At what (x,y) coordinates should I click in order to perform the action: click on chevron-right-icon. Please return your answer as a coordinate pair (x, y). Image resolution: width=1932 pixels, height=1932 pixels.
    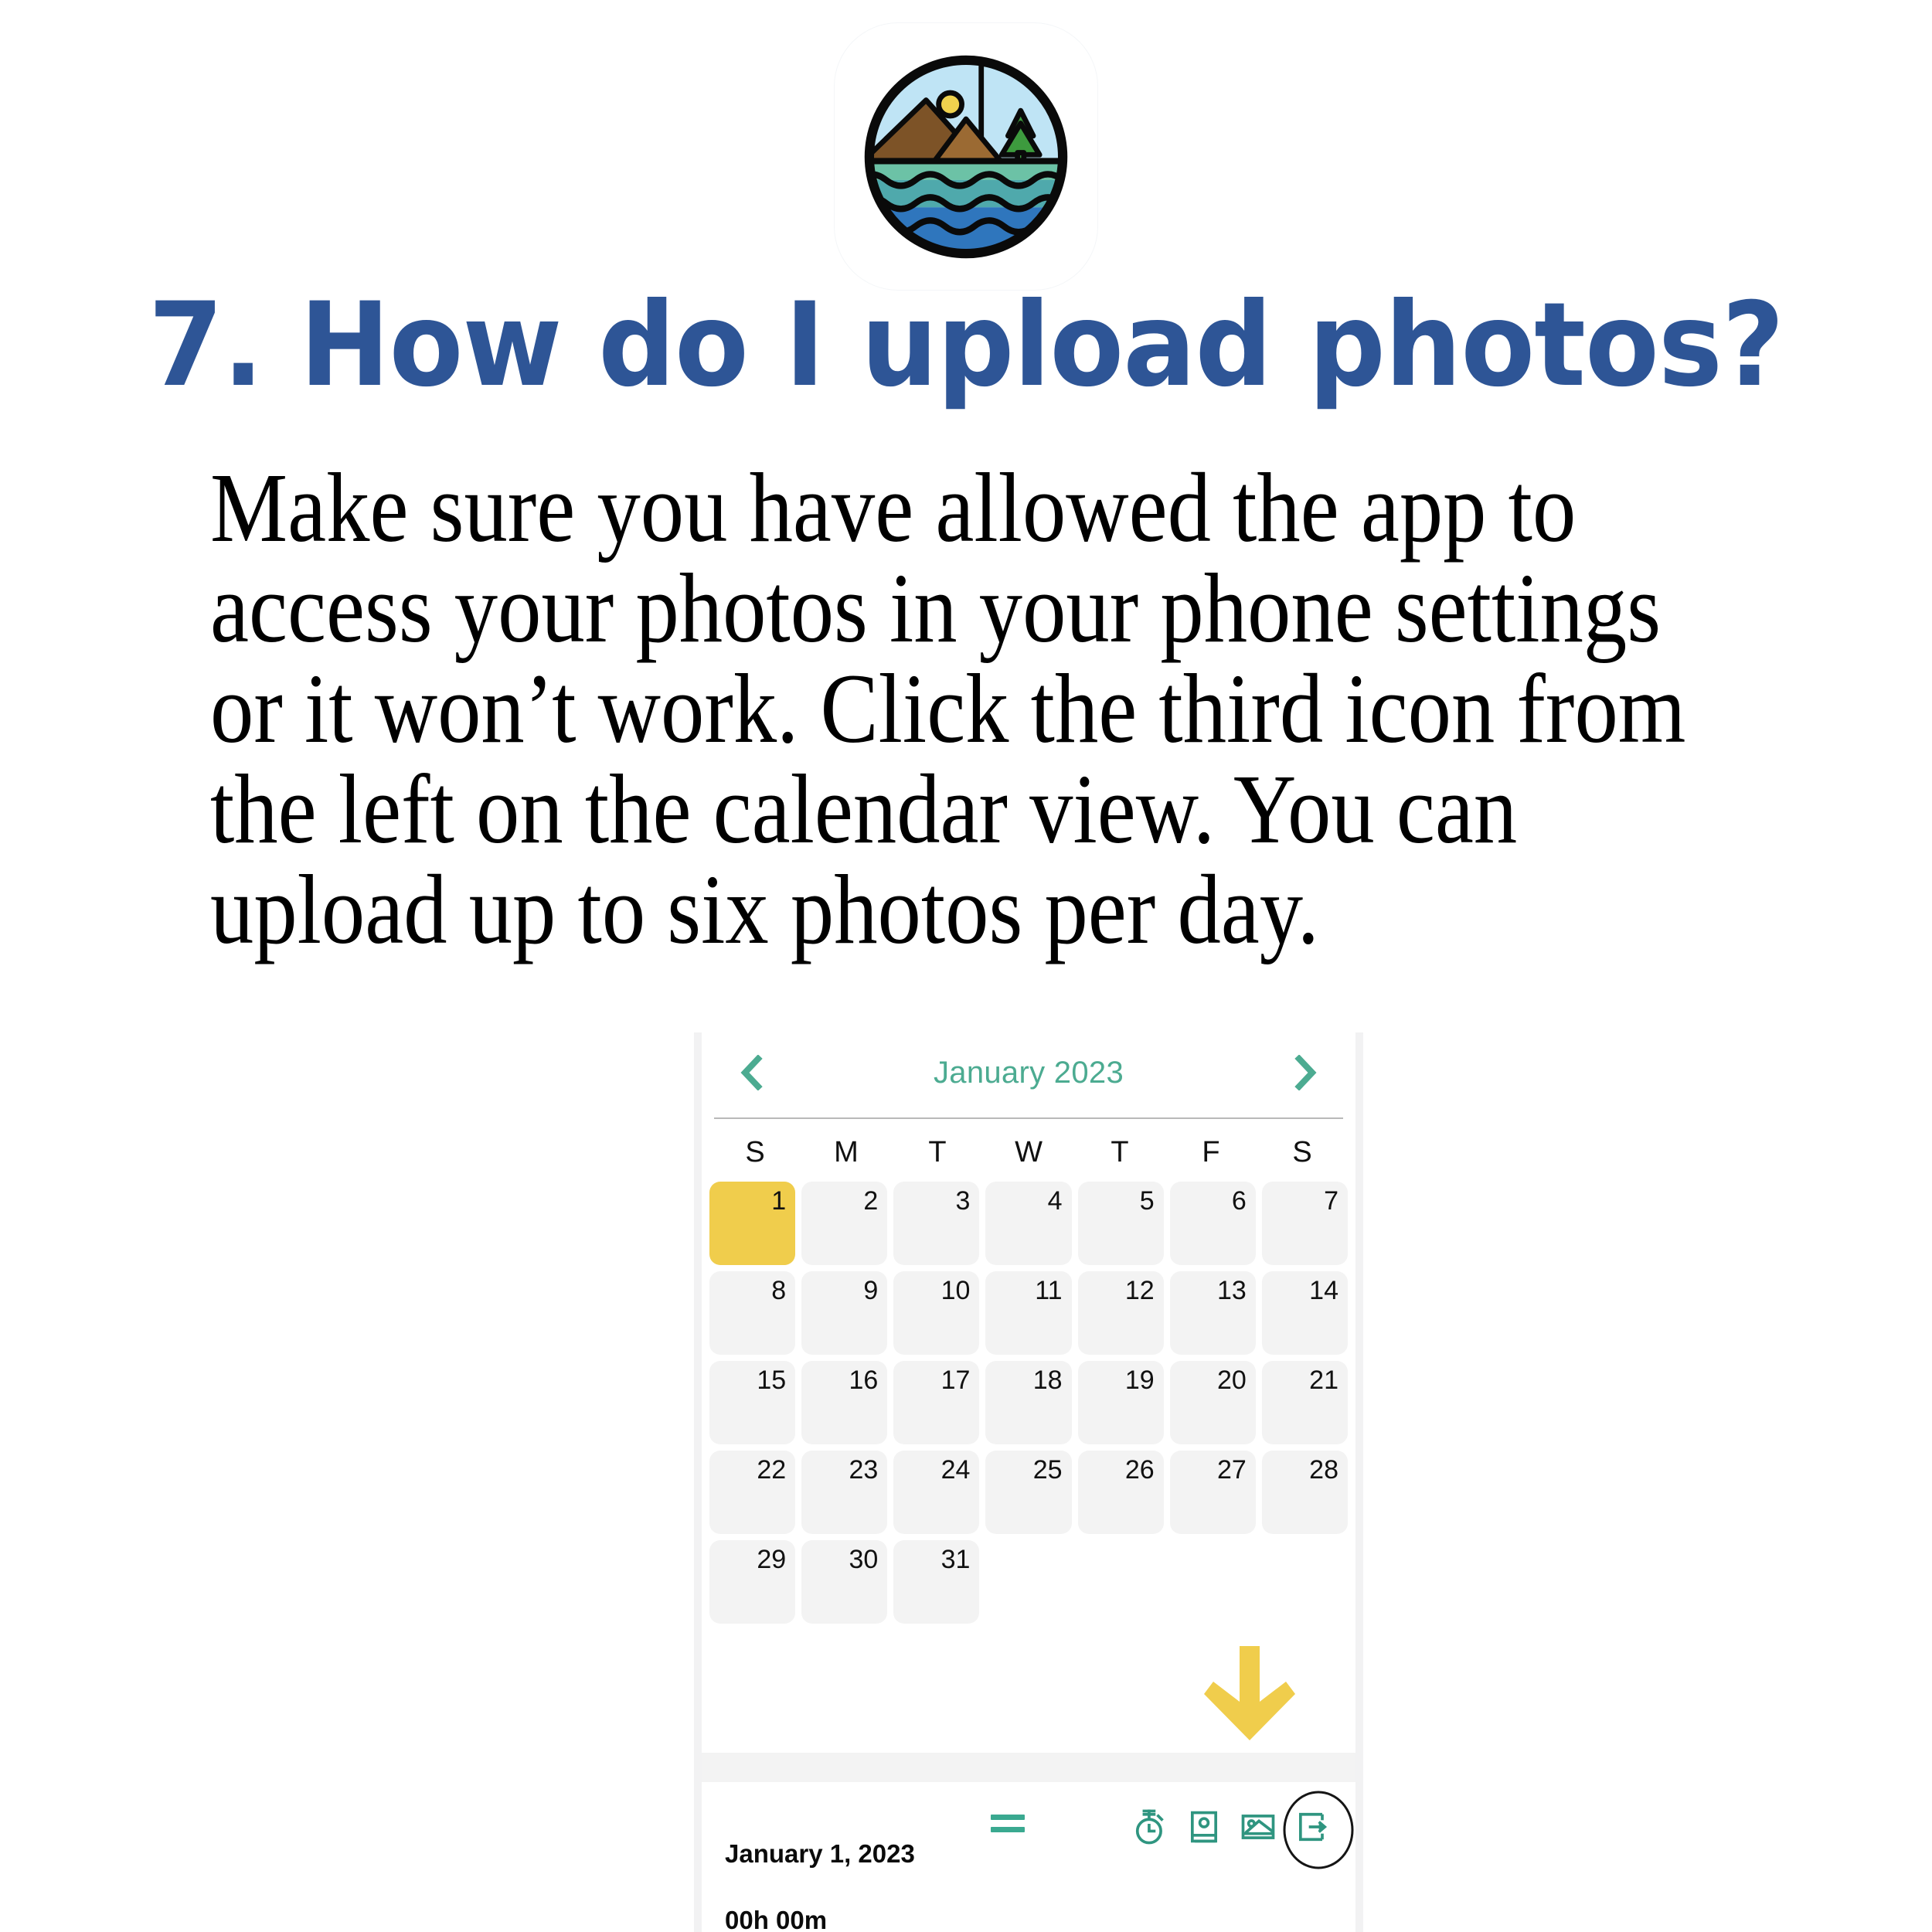
    Looking at the image, I should click on (1305, 1072).